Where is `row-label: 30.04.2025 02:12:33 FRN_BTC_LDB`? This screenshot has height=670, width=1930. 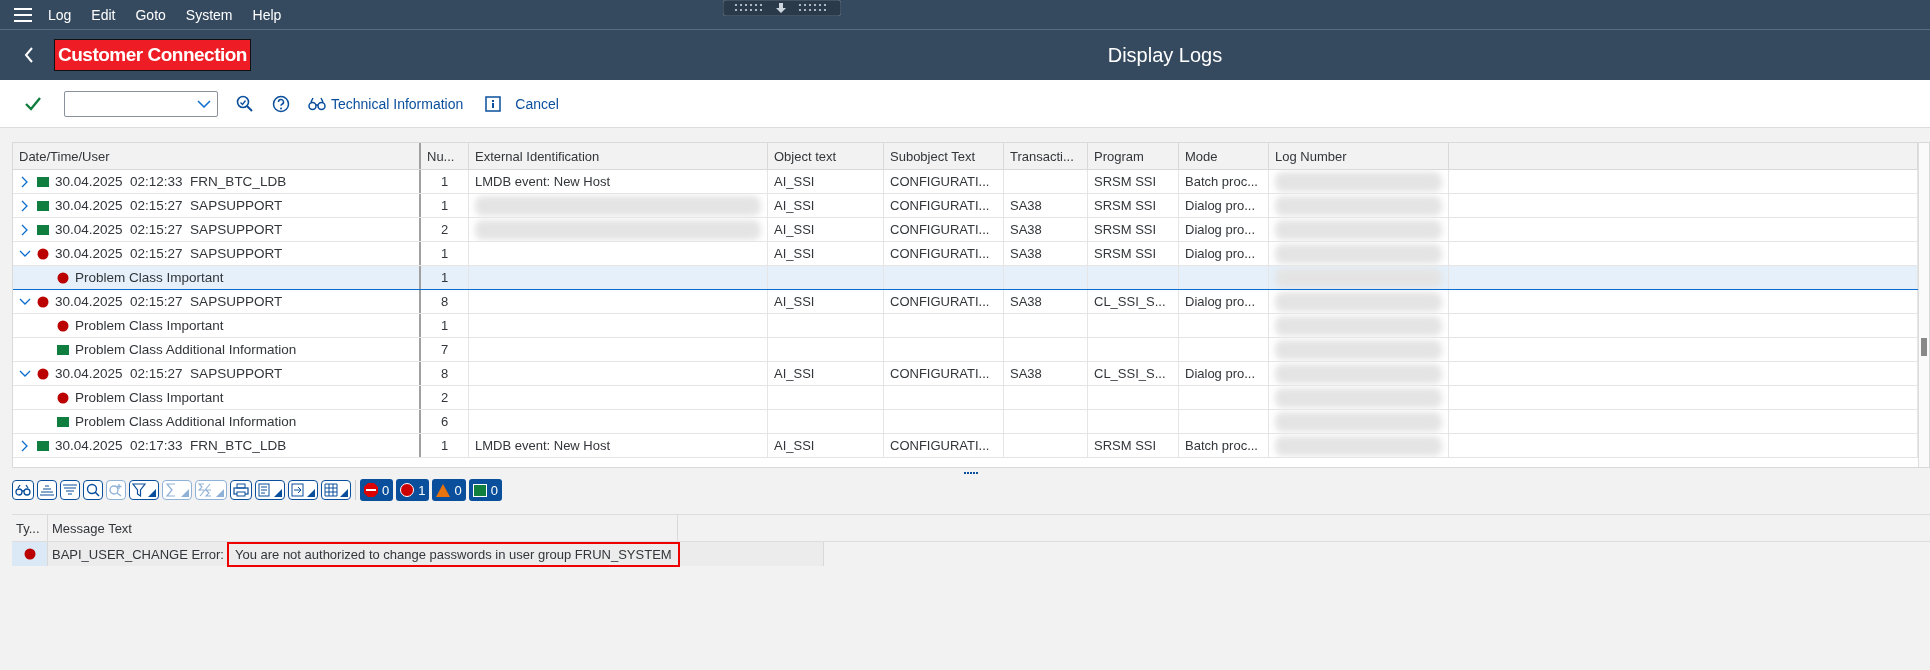
row-label: 30.04.2025 02:12:33 FRN_BTC_LDB is located at coordinates (171, 181).